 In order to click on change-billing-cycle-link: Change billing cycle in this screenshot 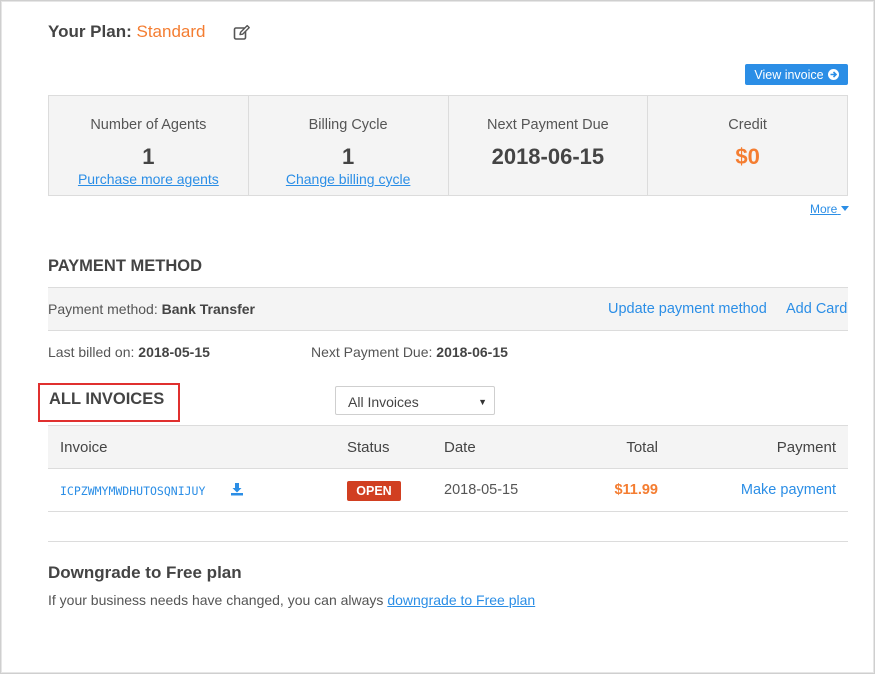, I will do `click(348, 179)`.